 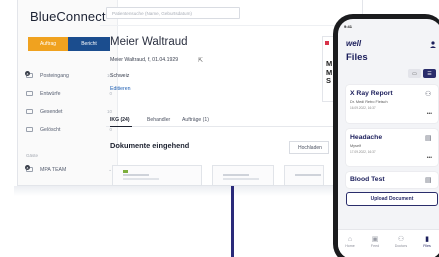 I want to click on sidebar-item-label: MPA TEAM, so click(x=53, y=169).